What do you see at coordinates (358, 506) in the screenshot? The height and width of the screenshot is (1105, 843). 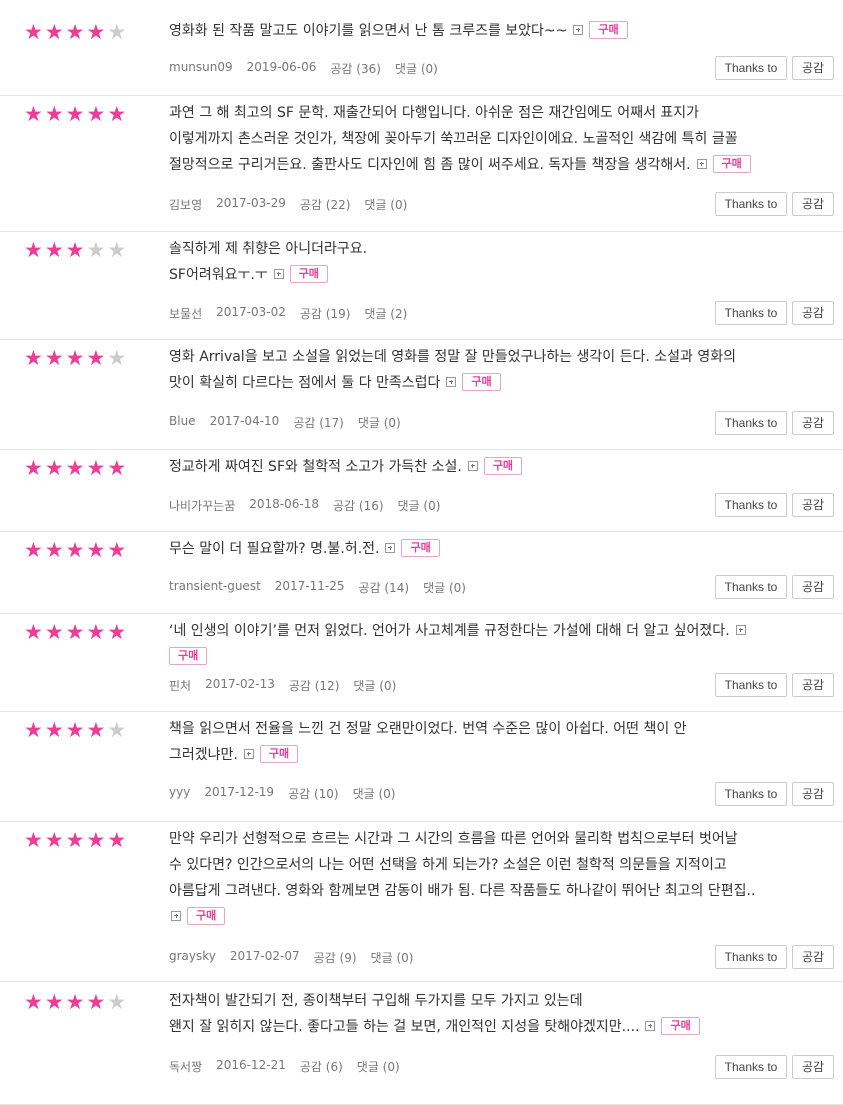 I see `like-count: 공감 (16)` at bounding box center [358, 506].